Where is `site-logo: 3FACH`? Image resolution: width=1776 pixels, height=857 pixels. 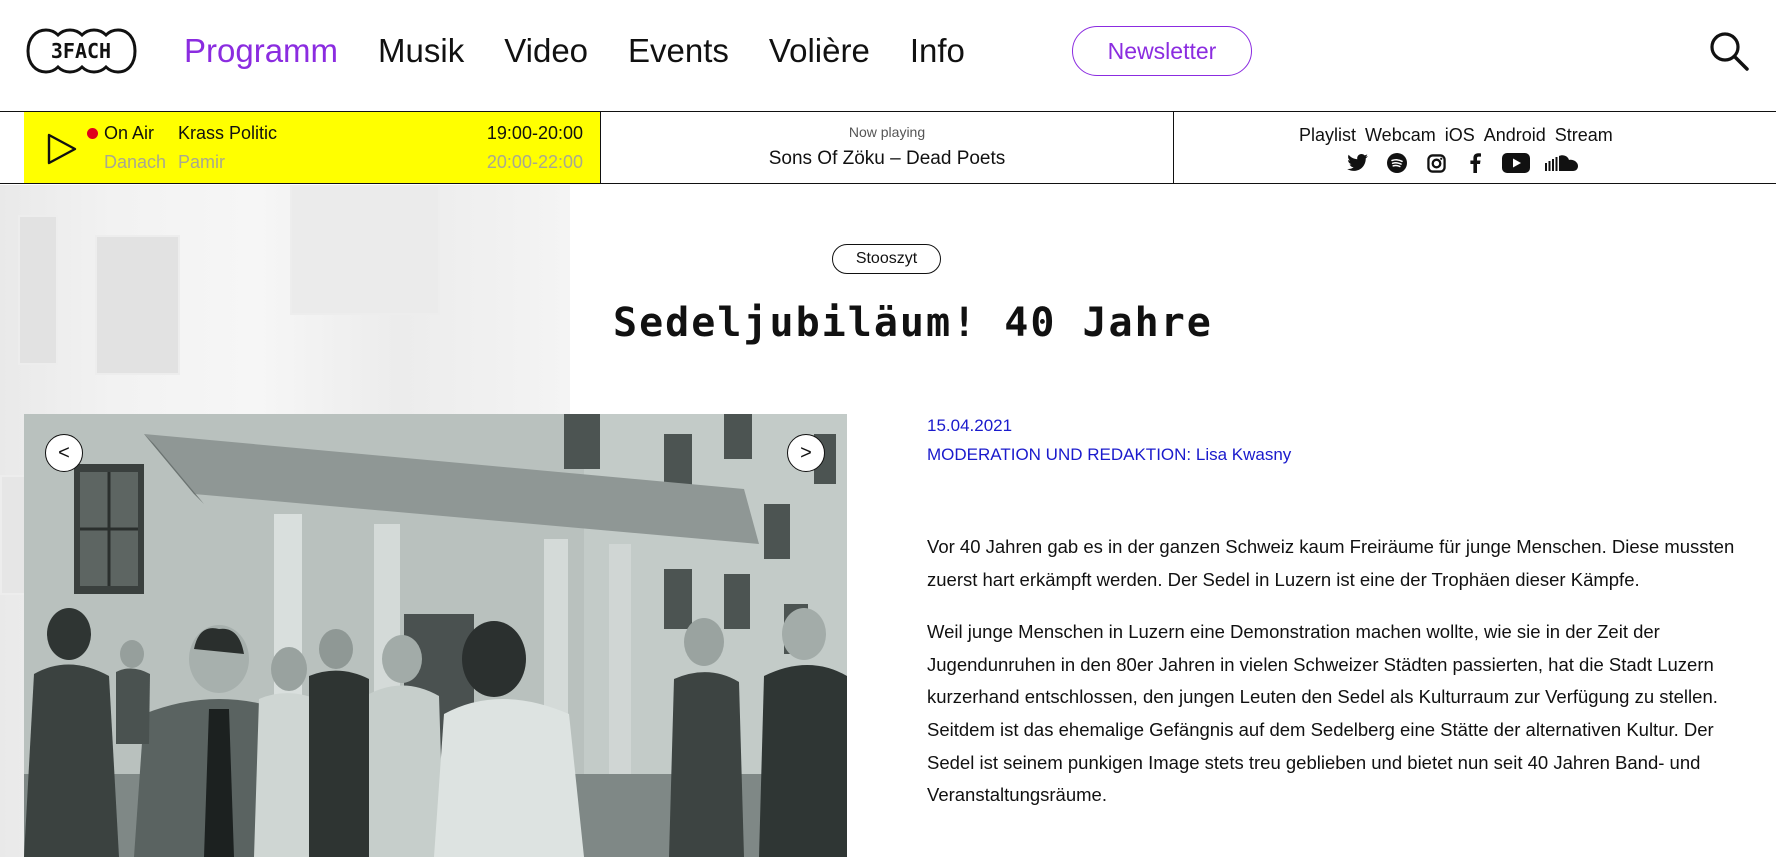 site-logo: 3FACH is located at coordinates (81, 51).